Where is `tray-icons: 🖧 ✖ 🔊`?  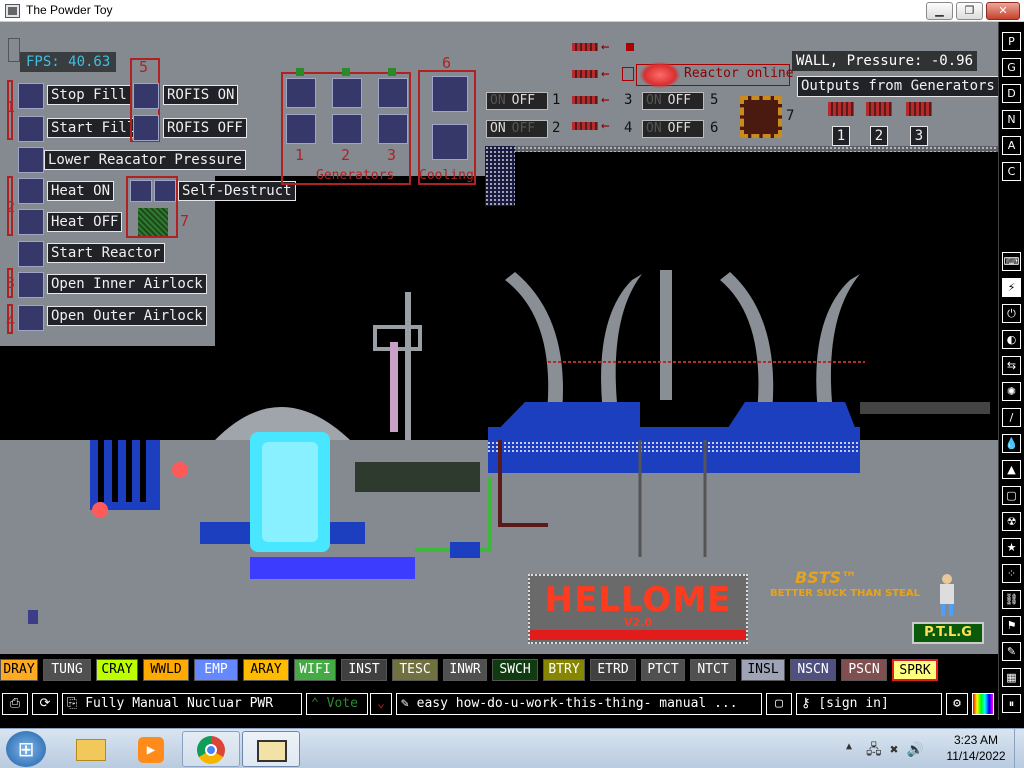 tray-icons: 🖧 ✖ 🔊 is located at coordinates (895, 751).